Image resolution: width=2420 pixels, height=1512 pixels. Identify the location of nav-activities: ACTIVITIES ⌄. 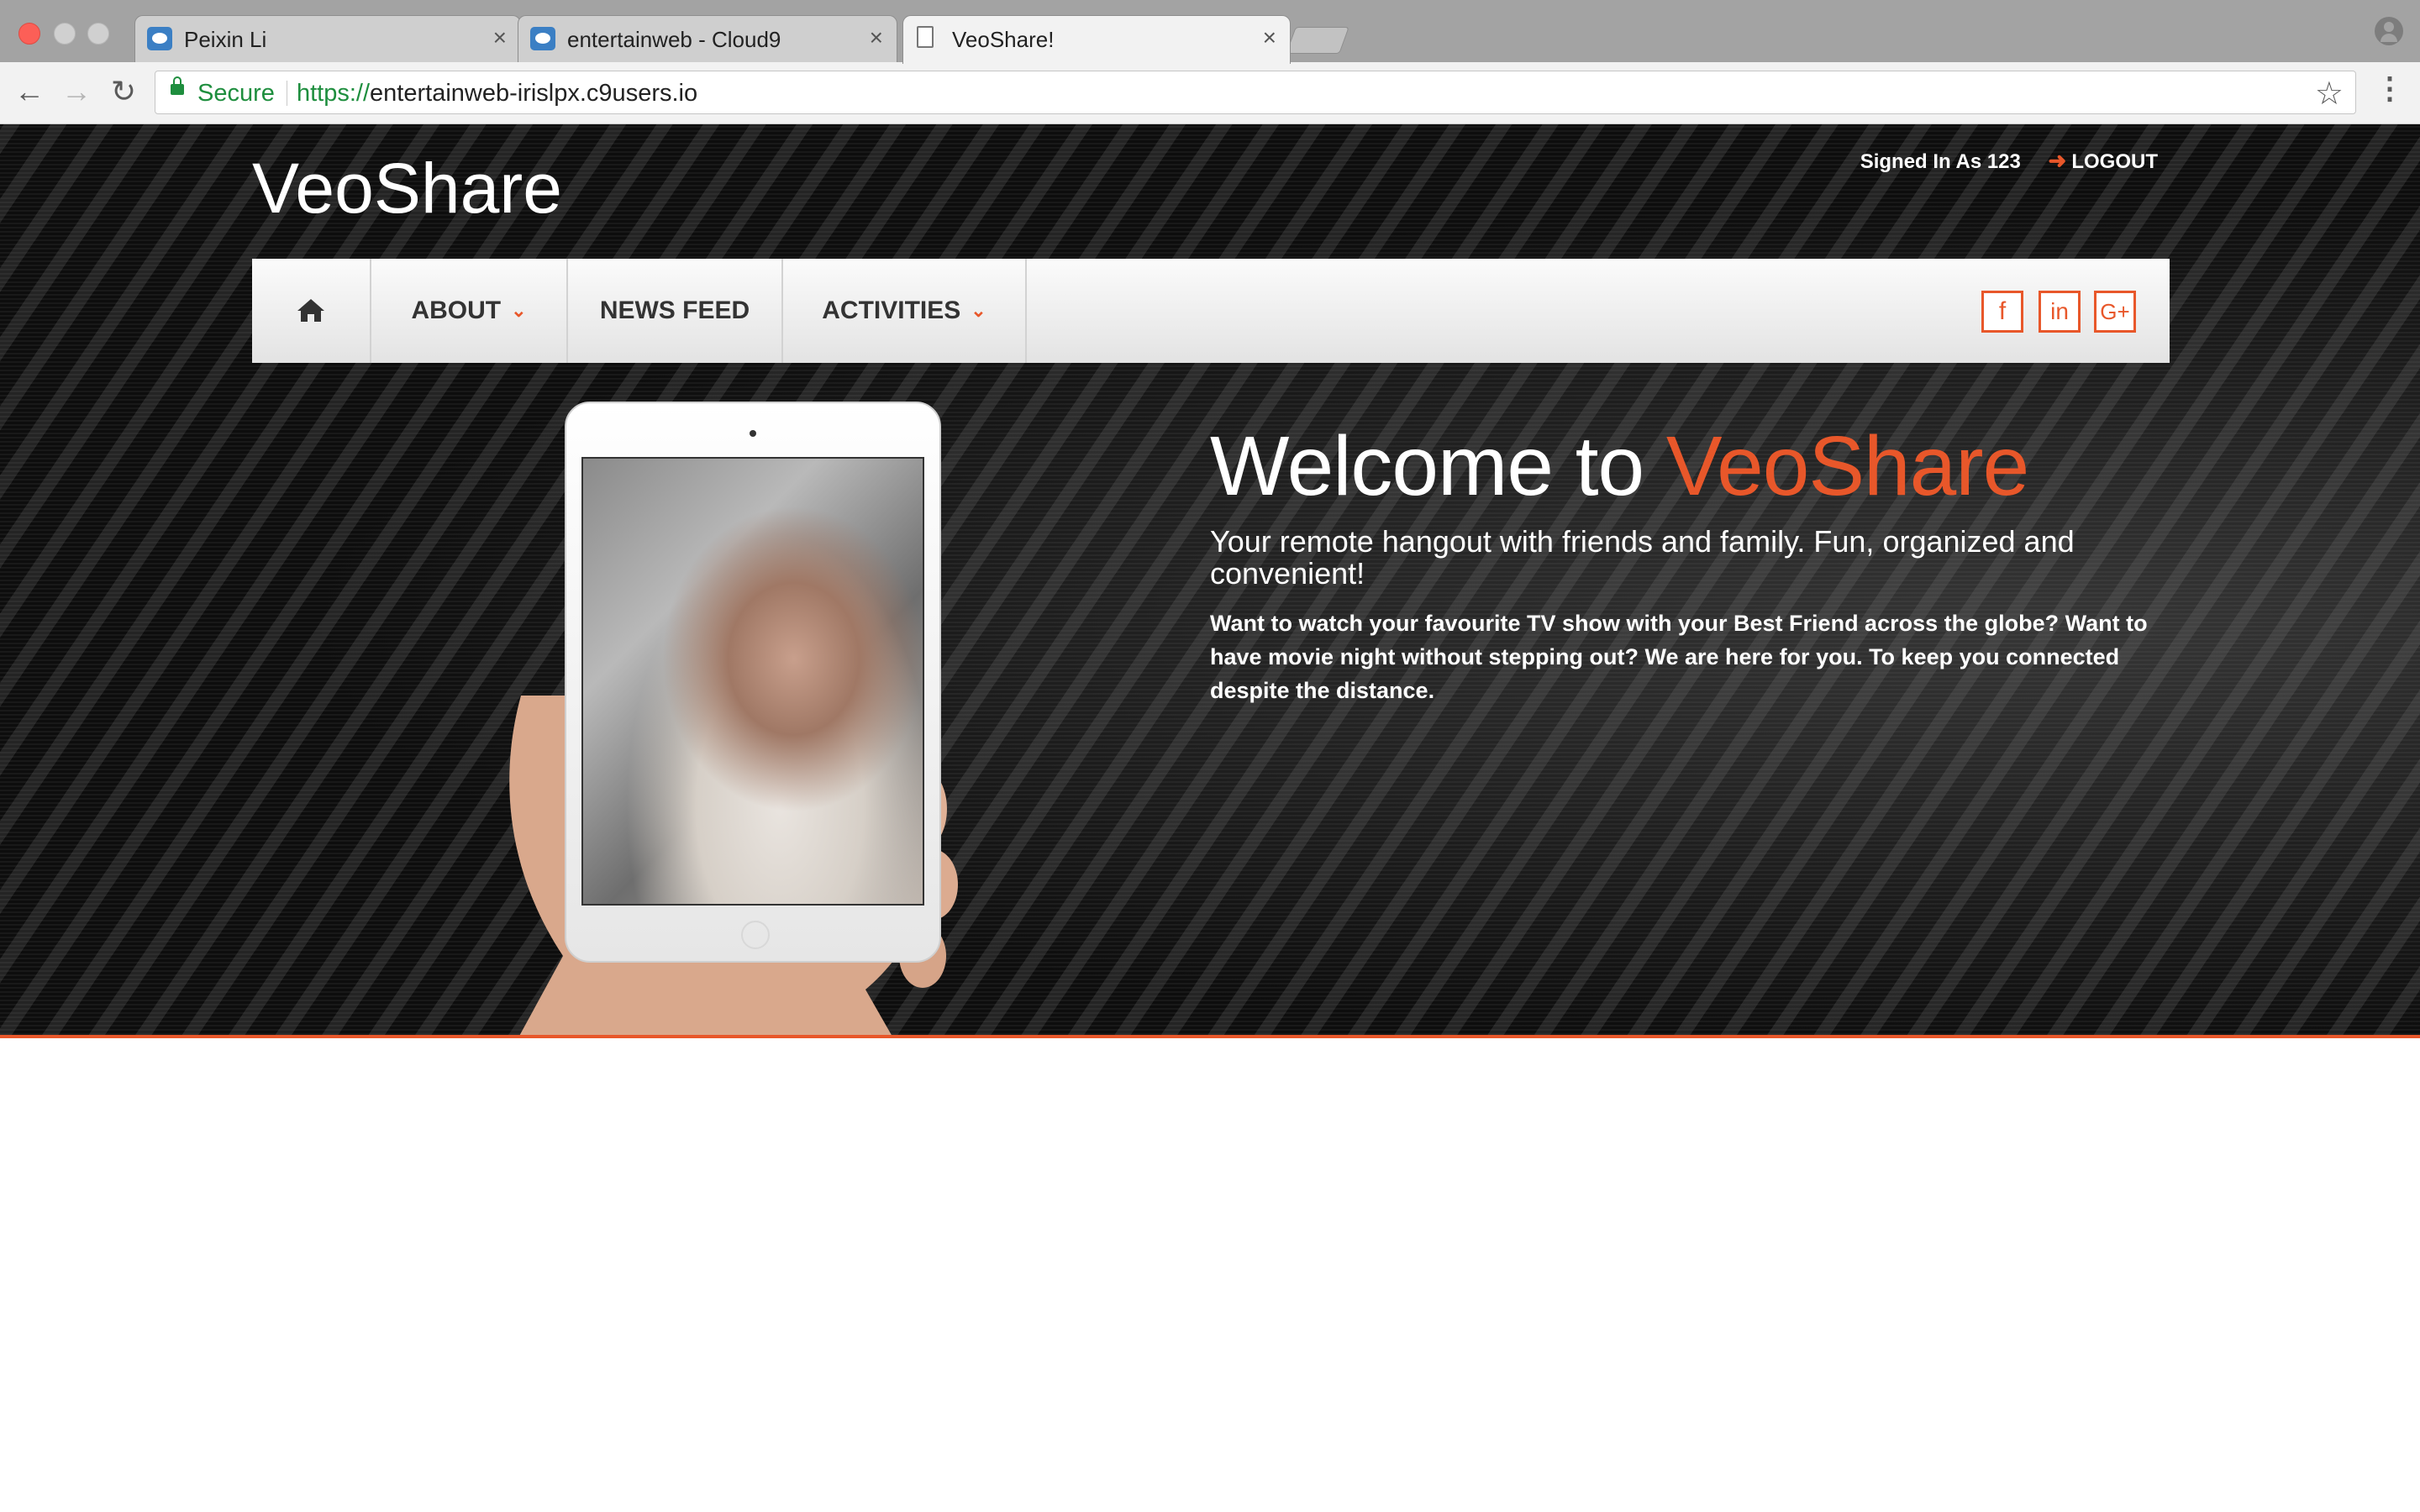
(905, 311).